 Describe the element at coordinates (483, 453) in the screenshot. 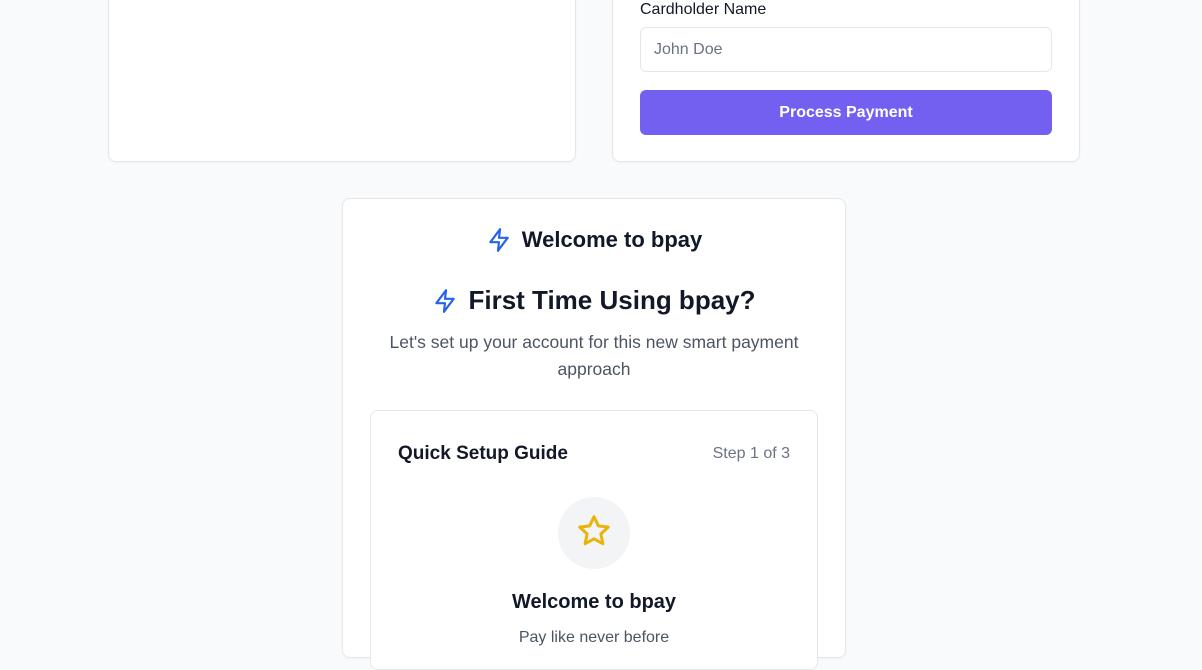

I see `setup-guide-title: Quick Setup Guide` at that location.